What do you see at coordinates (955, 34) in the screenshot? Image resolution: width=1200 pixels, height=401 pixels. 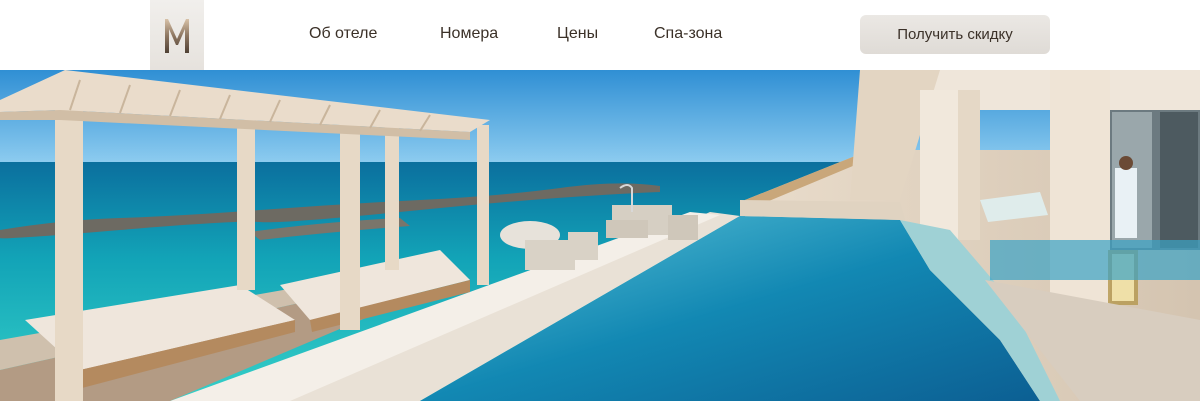 I see `get-discount-button: Получить скидку` at bounding box center [955, 34].